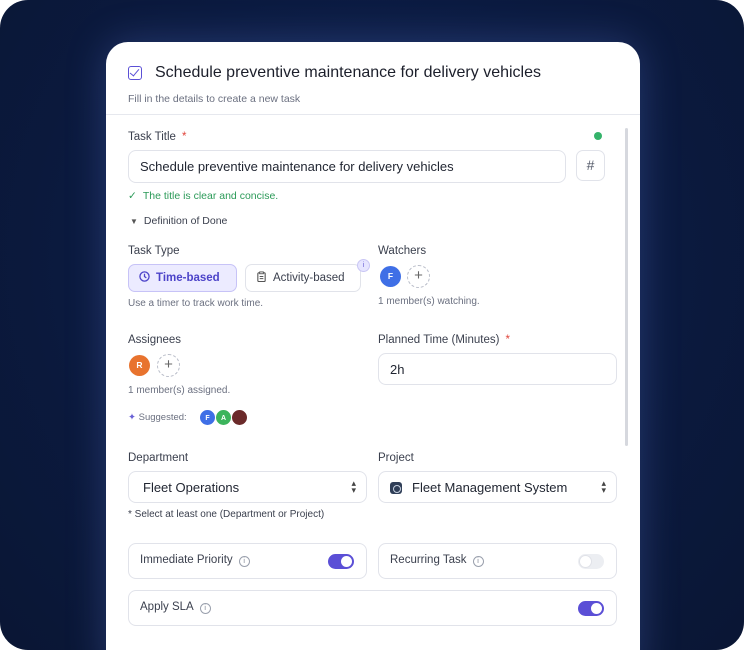  I want to click on project-icon, so click(396, 488).